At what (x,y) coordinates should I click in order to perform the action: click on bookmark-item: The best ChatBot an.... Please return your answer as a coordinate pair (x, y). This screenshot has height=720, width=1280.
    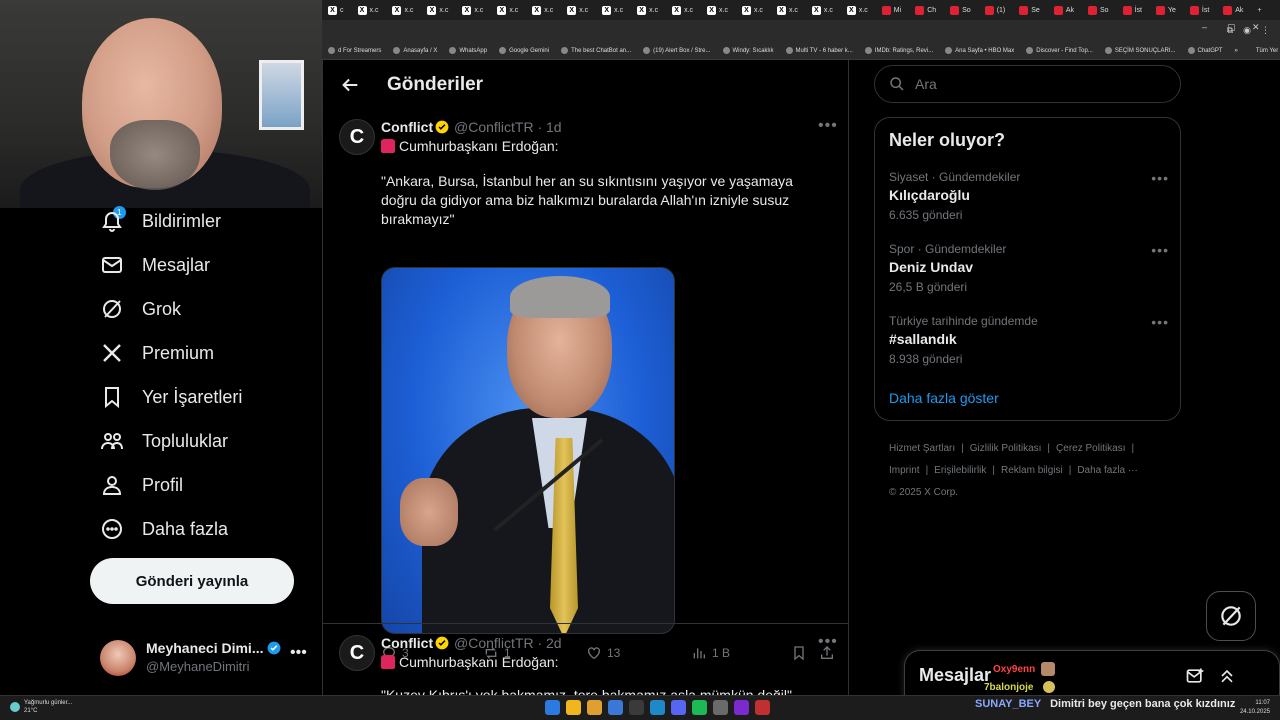
    Looking at the image, I should click on (596, 50).